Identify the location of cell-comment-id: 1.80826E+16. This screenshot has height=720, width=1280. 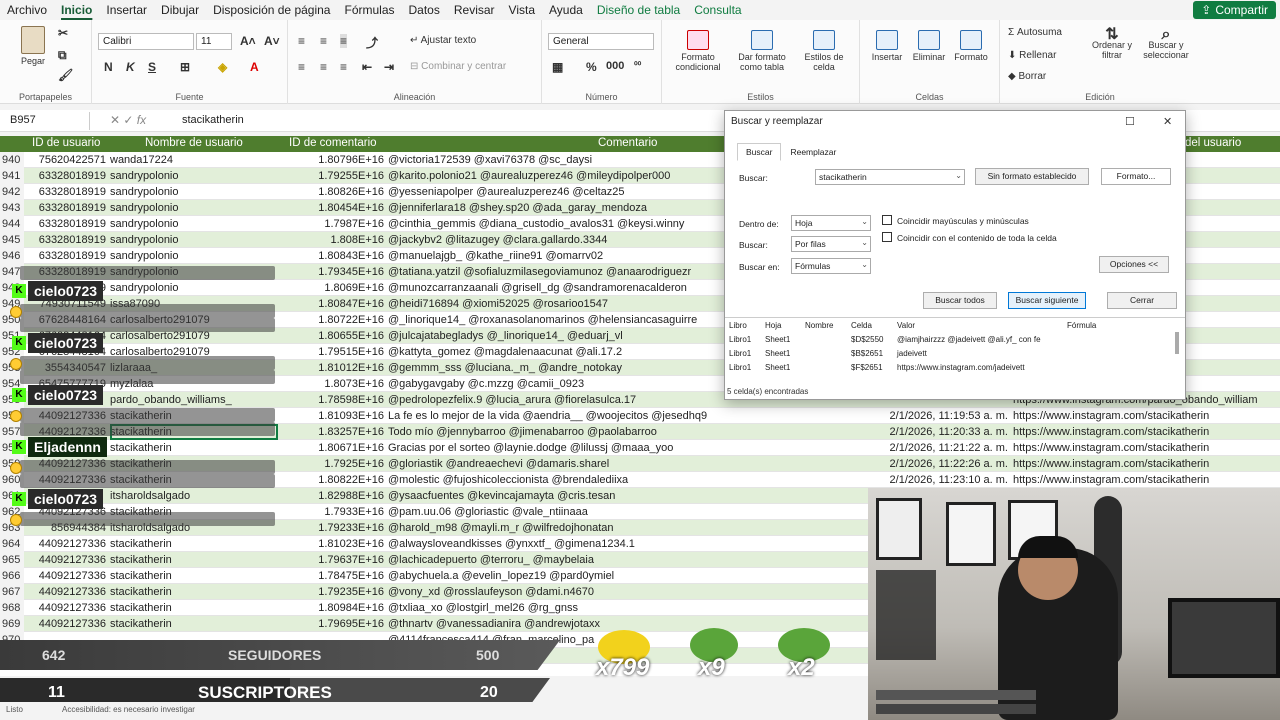
(332, 192).